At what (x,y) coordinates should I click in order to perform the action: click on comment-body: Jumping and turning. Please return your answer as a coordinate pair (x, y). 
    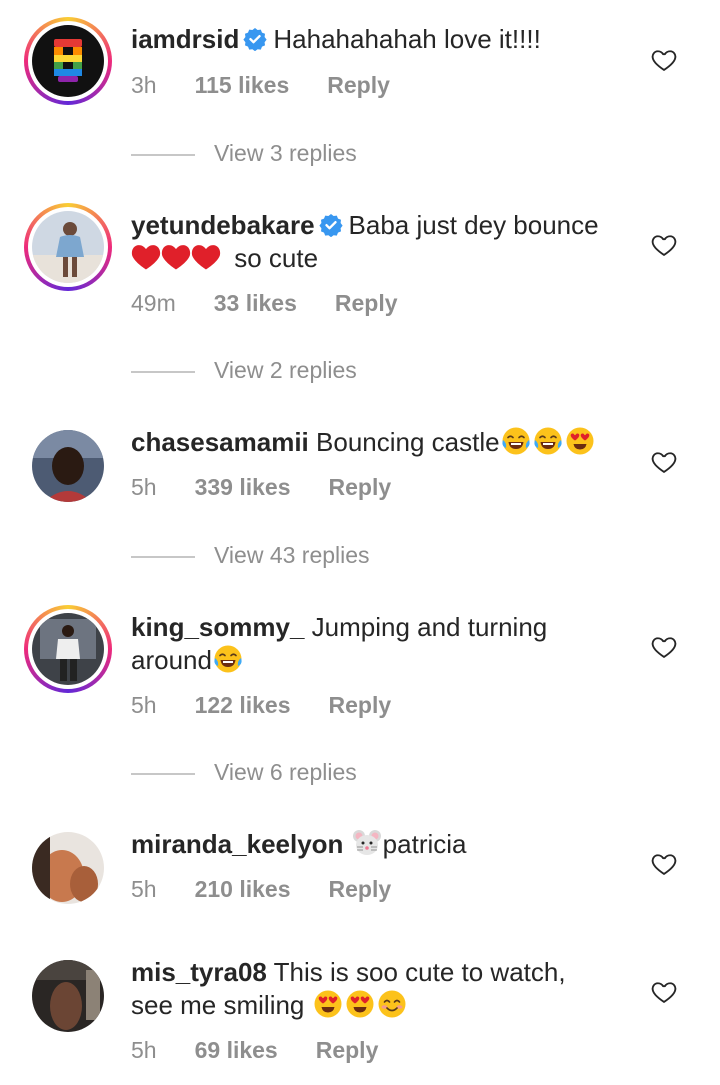
    Looking at the image, I should click on (429, 627).